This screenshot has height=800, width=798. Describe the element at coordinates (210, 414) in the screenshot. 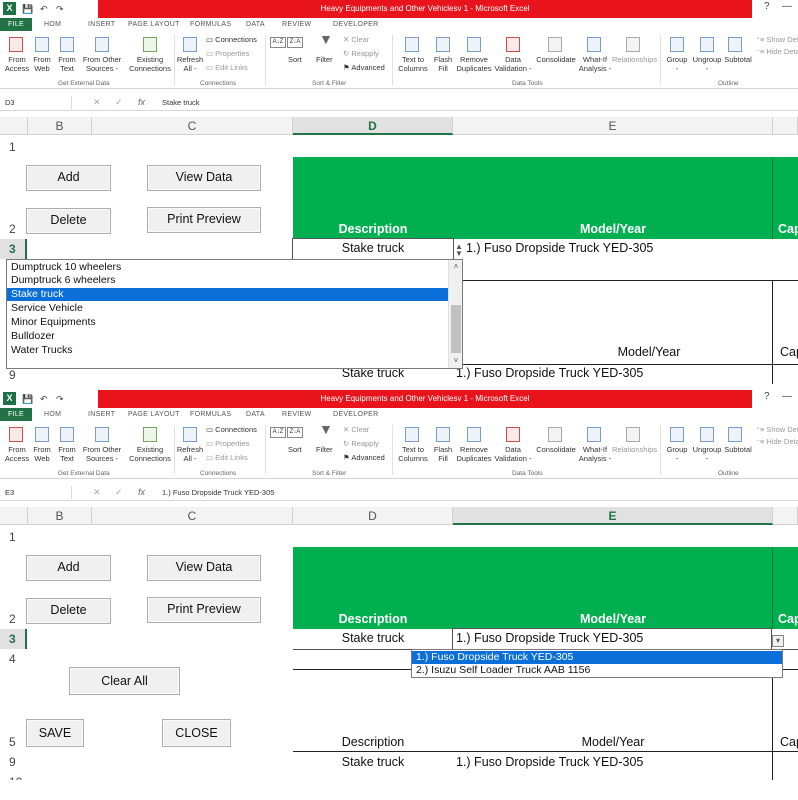

I see `tab-formulas: FORMULAS` at that location.